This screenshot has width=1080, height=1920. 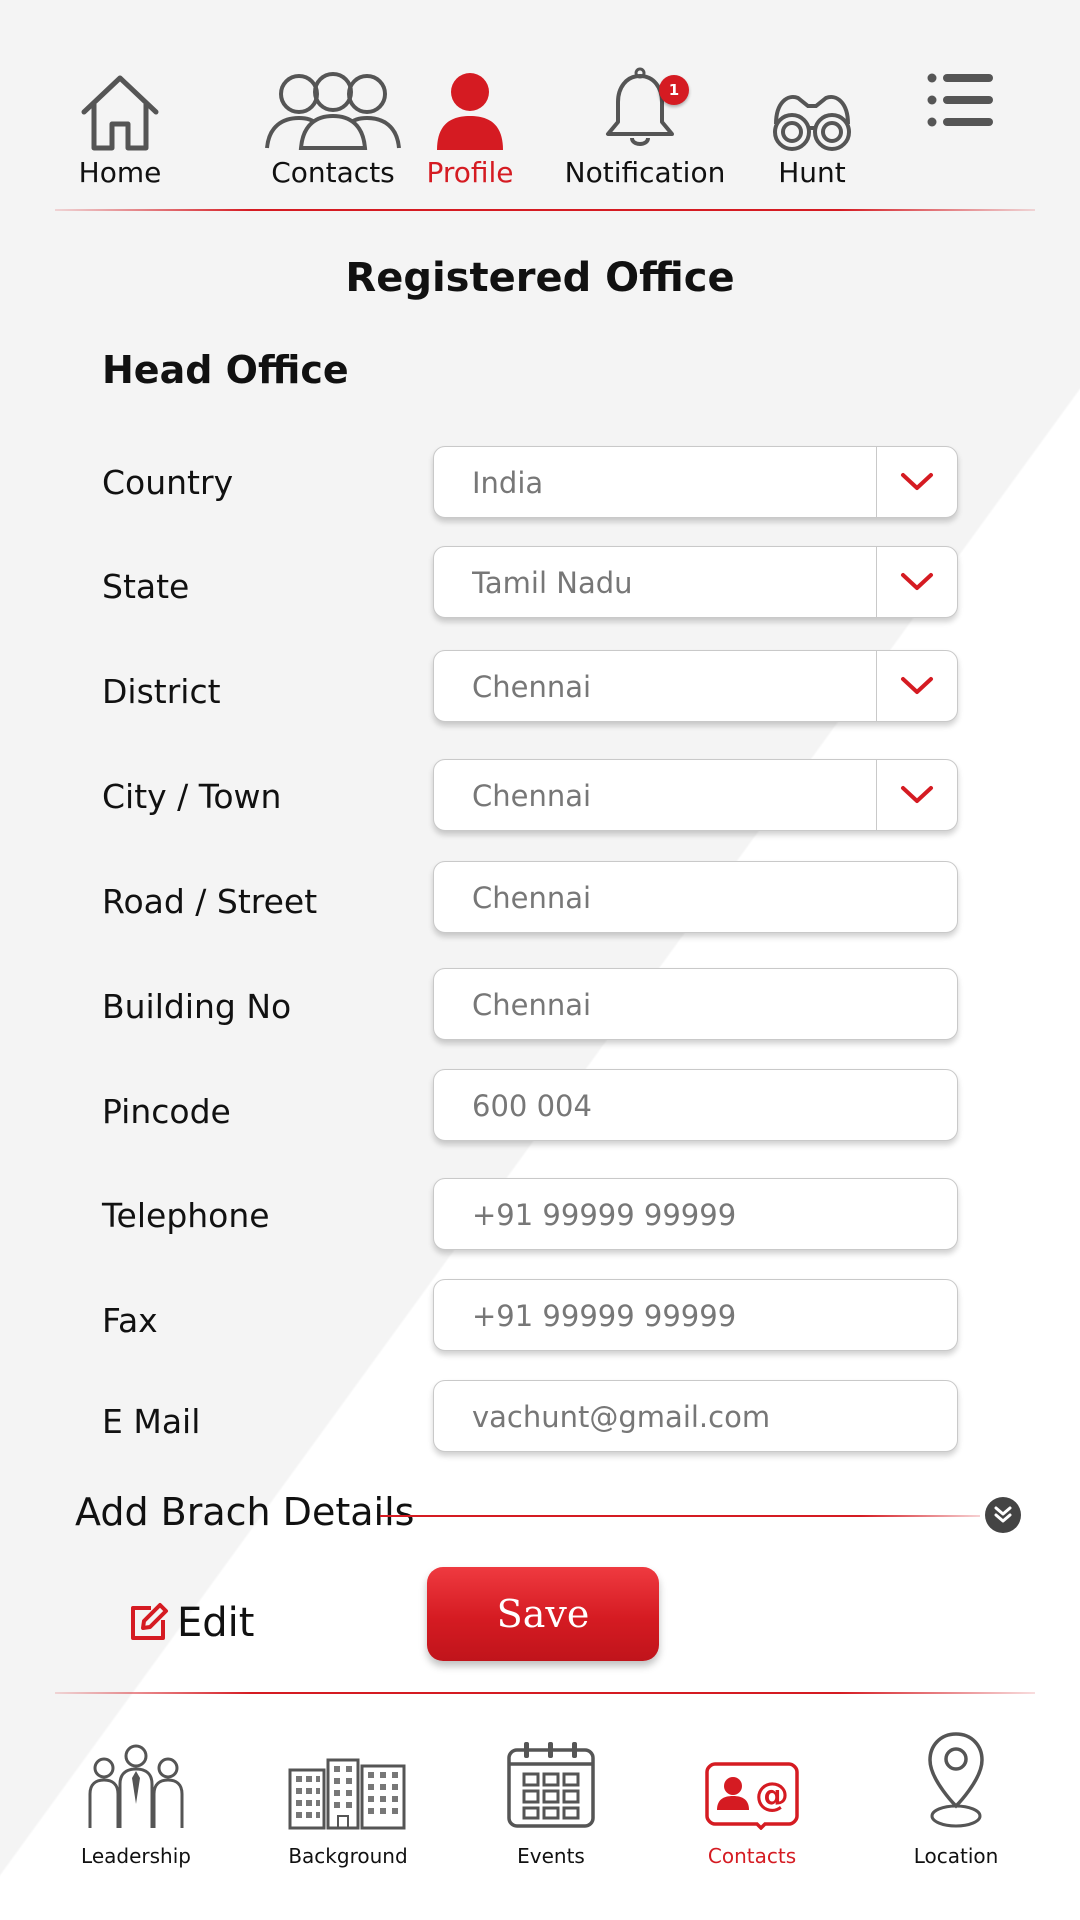 What do you see at coordinates (812, 172) in the screenshot?
I see `nav-hunt-label: Hunt` at bounding box center [812, 172].